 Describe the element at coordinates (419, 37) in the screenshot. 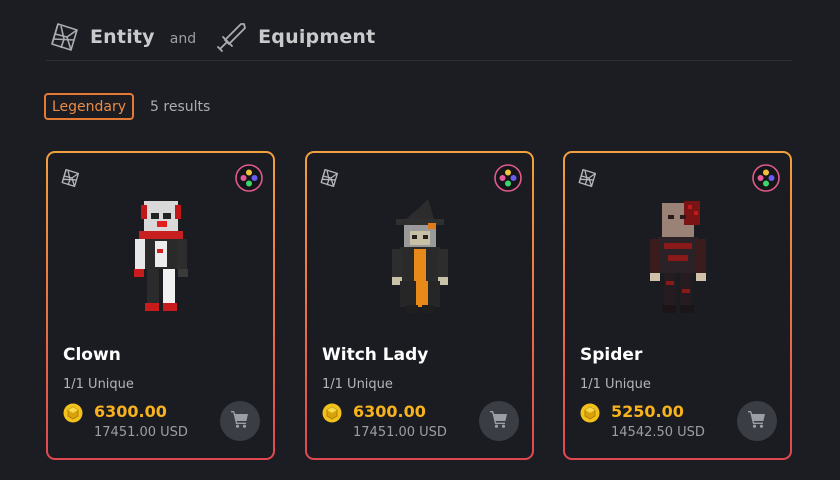

I see `category-header: Entity and Equipment` at that location.